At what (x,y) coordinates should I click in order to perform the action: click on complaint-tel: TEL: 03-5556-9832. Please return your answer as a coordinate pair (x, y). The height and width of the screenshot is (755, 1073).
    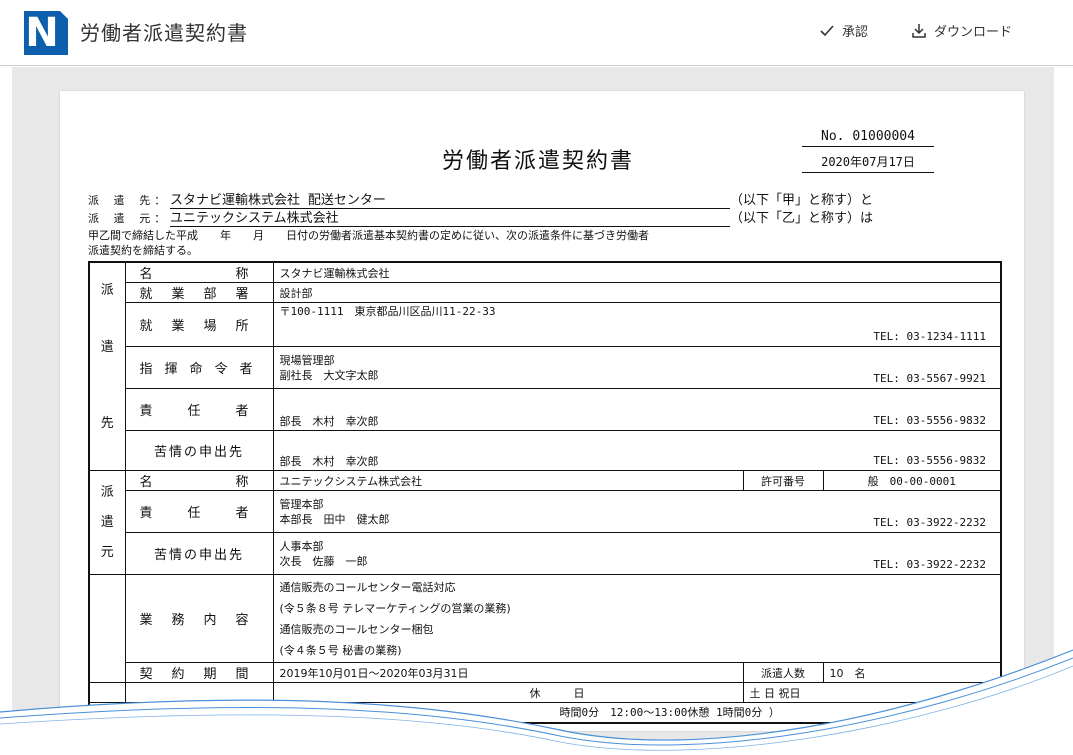
    Looking at the image, I should click on (929, 460).